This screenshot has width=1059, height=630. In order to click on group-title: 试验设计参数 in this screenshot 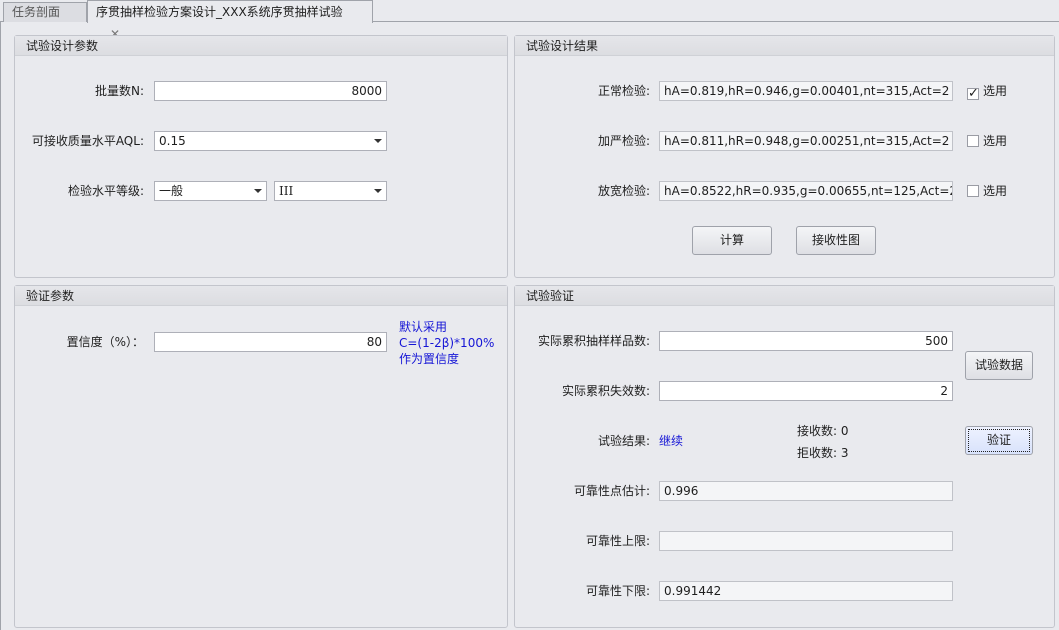, I will do `click(261, 46)`.